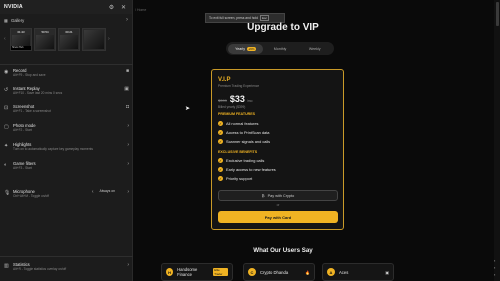 Image resolution: width=500 pixels, height=281 pixels. What do you see at coordinates (66, 7) in the screenshot?
I see `overlay-header: NVIDIA ⚙ ✕` at bounding box center [66, 7].